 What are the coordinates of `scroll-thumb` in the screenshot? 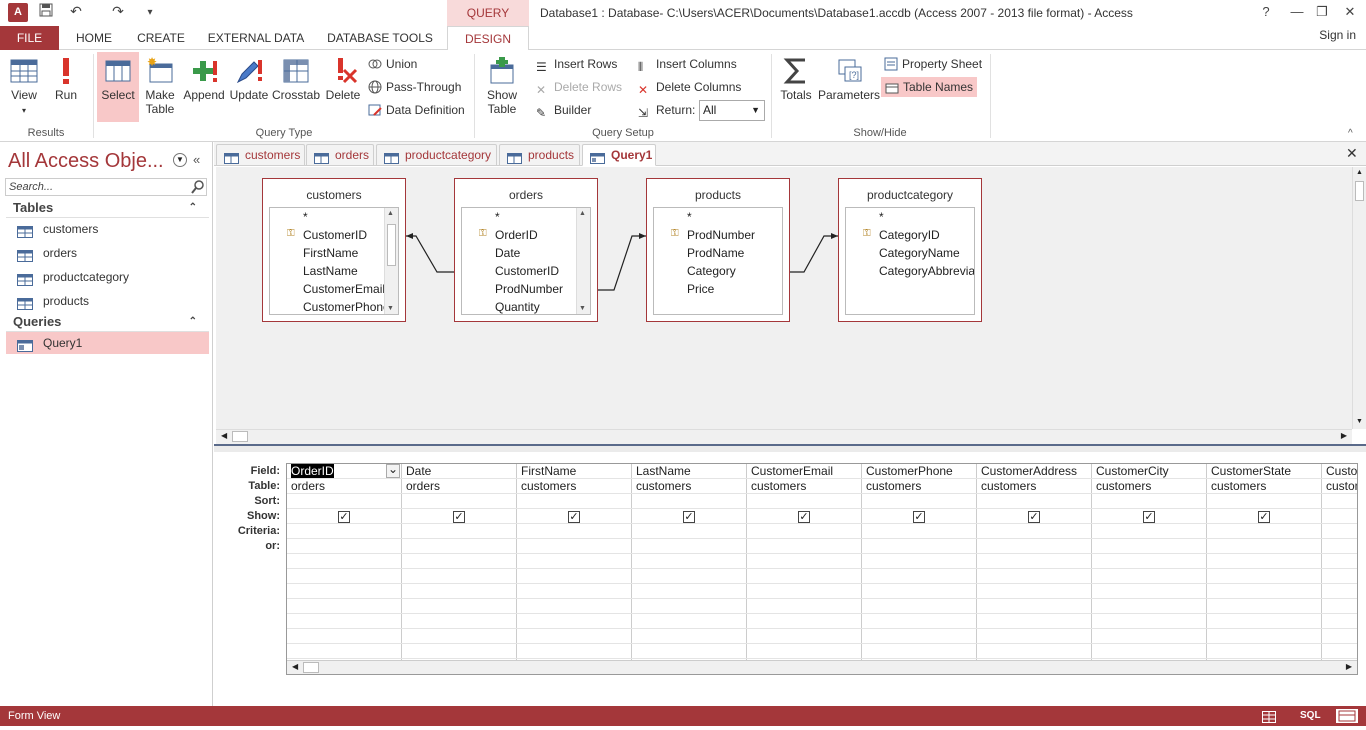 It's located at (391, 245).